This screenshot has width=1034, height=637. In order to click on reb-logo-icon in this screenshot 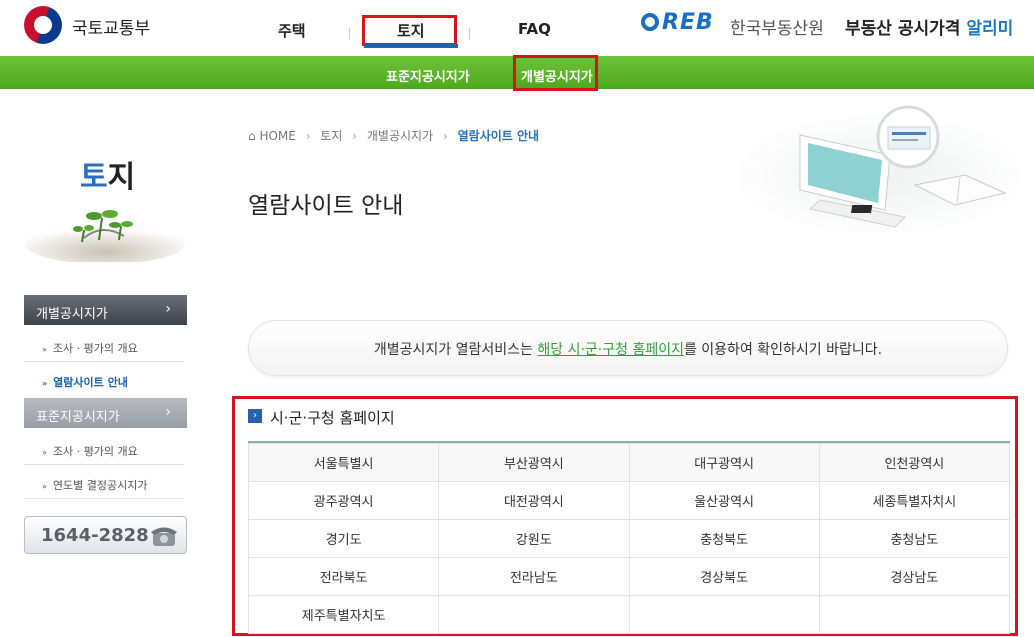, I will do `click(650, 22)`.